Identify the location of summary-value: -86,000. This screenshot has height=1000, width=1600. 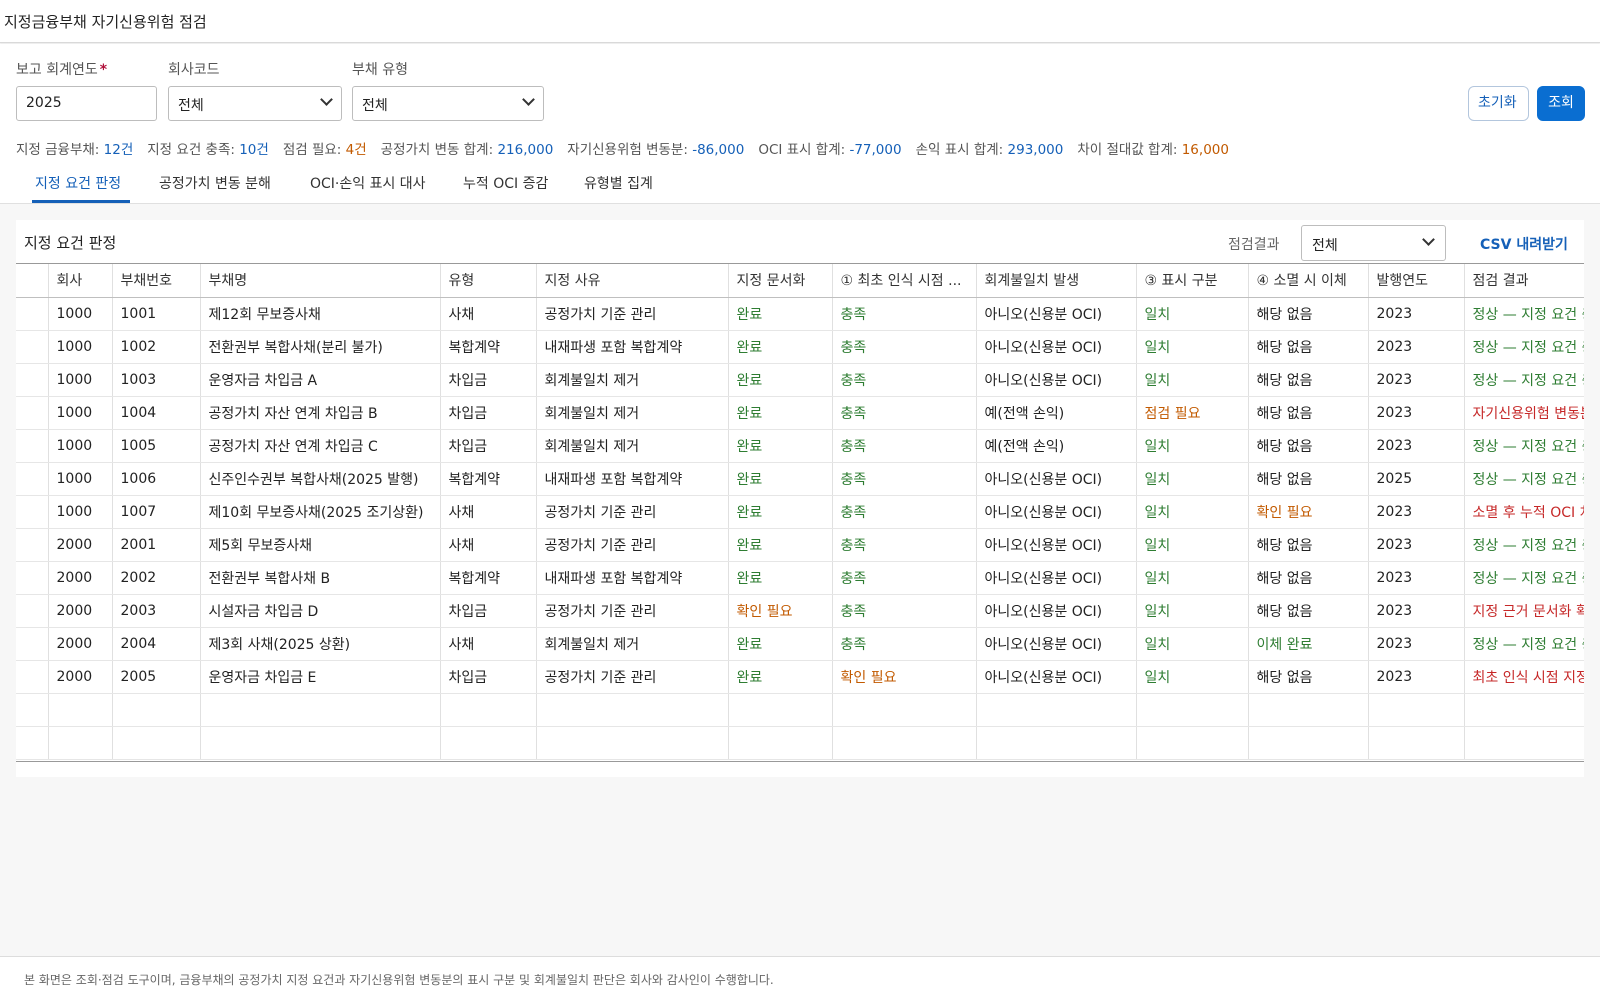
(718, 150).